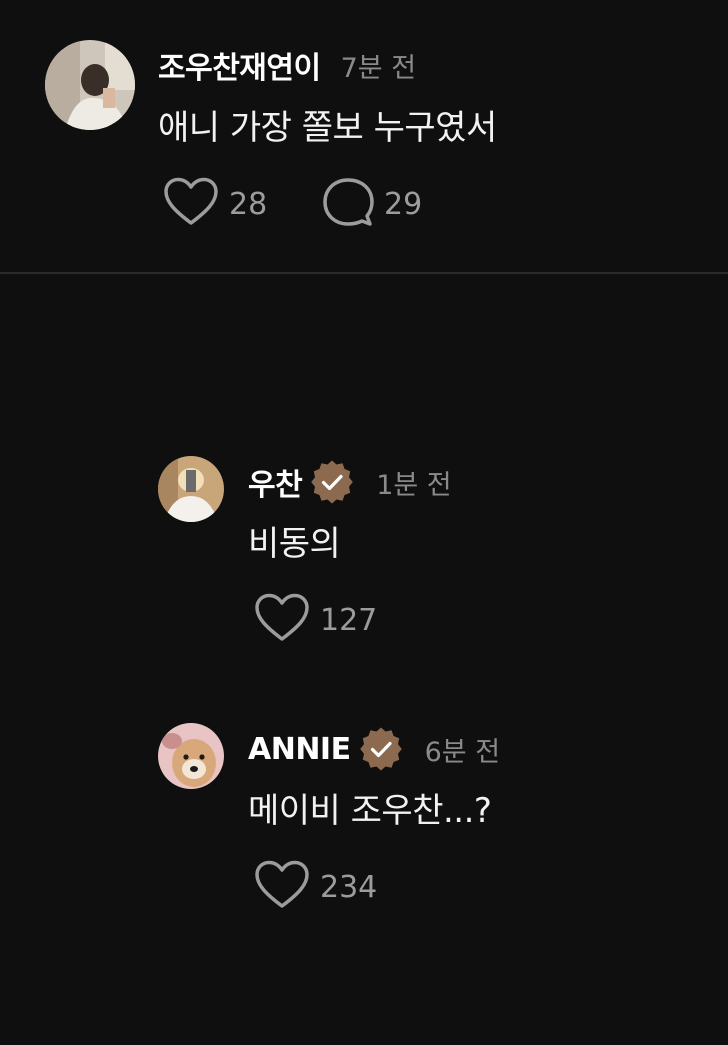  Describe the element at coordinates (248, 204) in the screenshot. I see `like-count: 28` at that location.